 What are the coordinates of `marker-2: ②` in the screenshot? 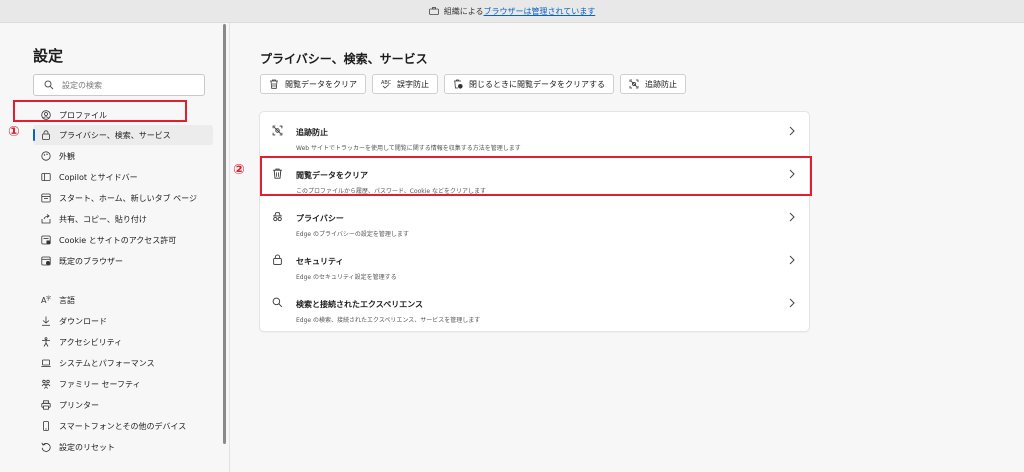 It's located at (239, 170).